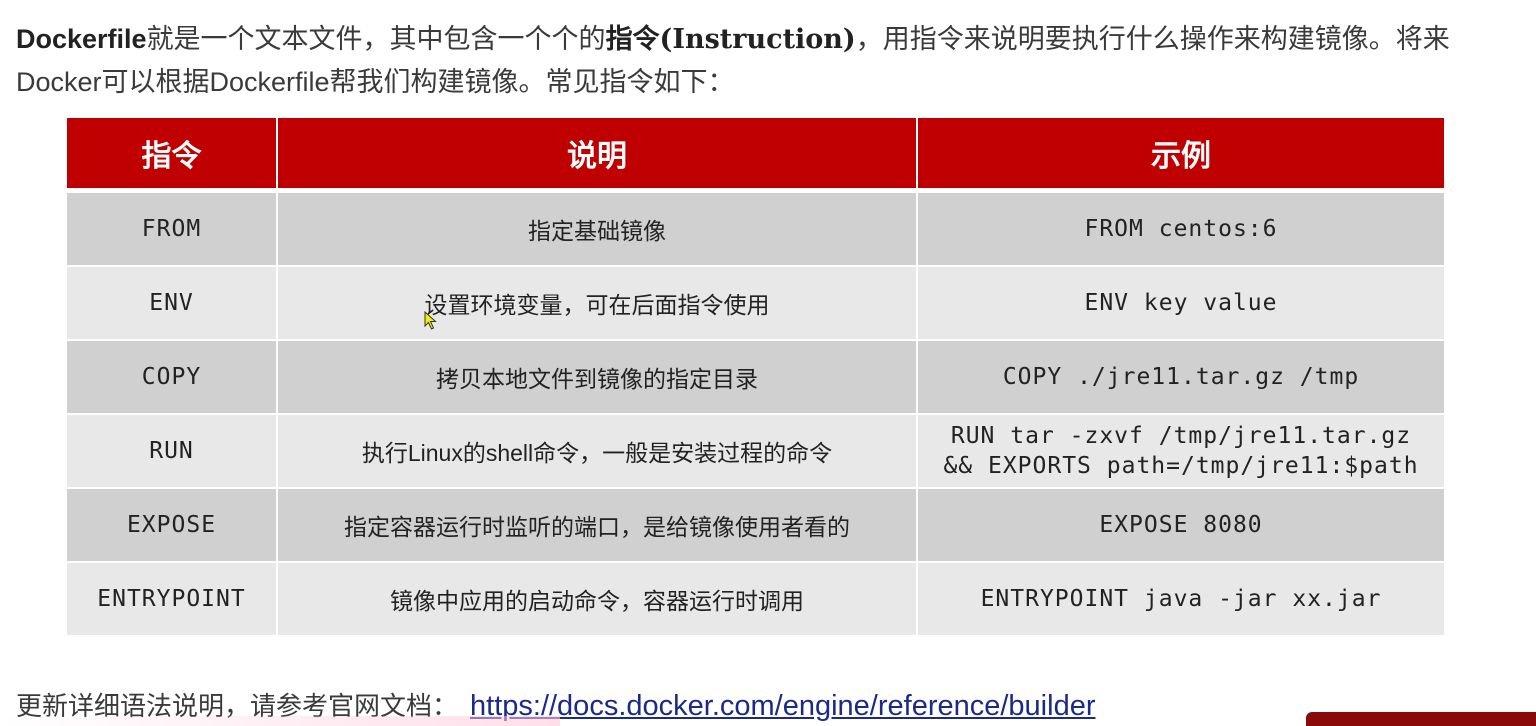 The height and width of the screenshot is (726, 1536). Describe the element at coordinates (1180, 599) in the screenshot. I see `example-cell: ENTRYPOINT java -jar xx.jar` at that location.